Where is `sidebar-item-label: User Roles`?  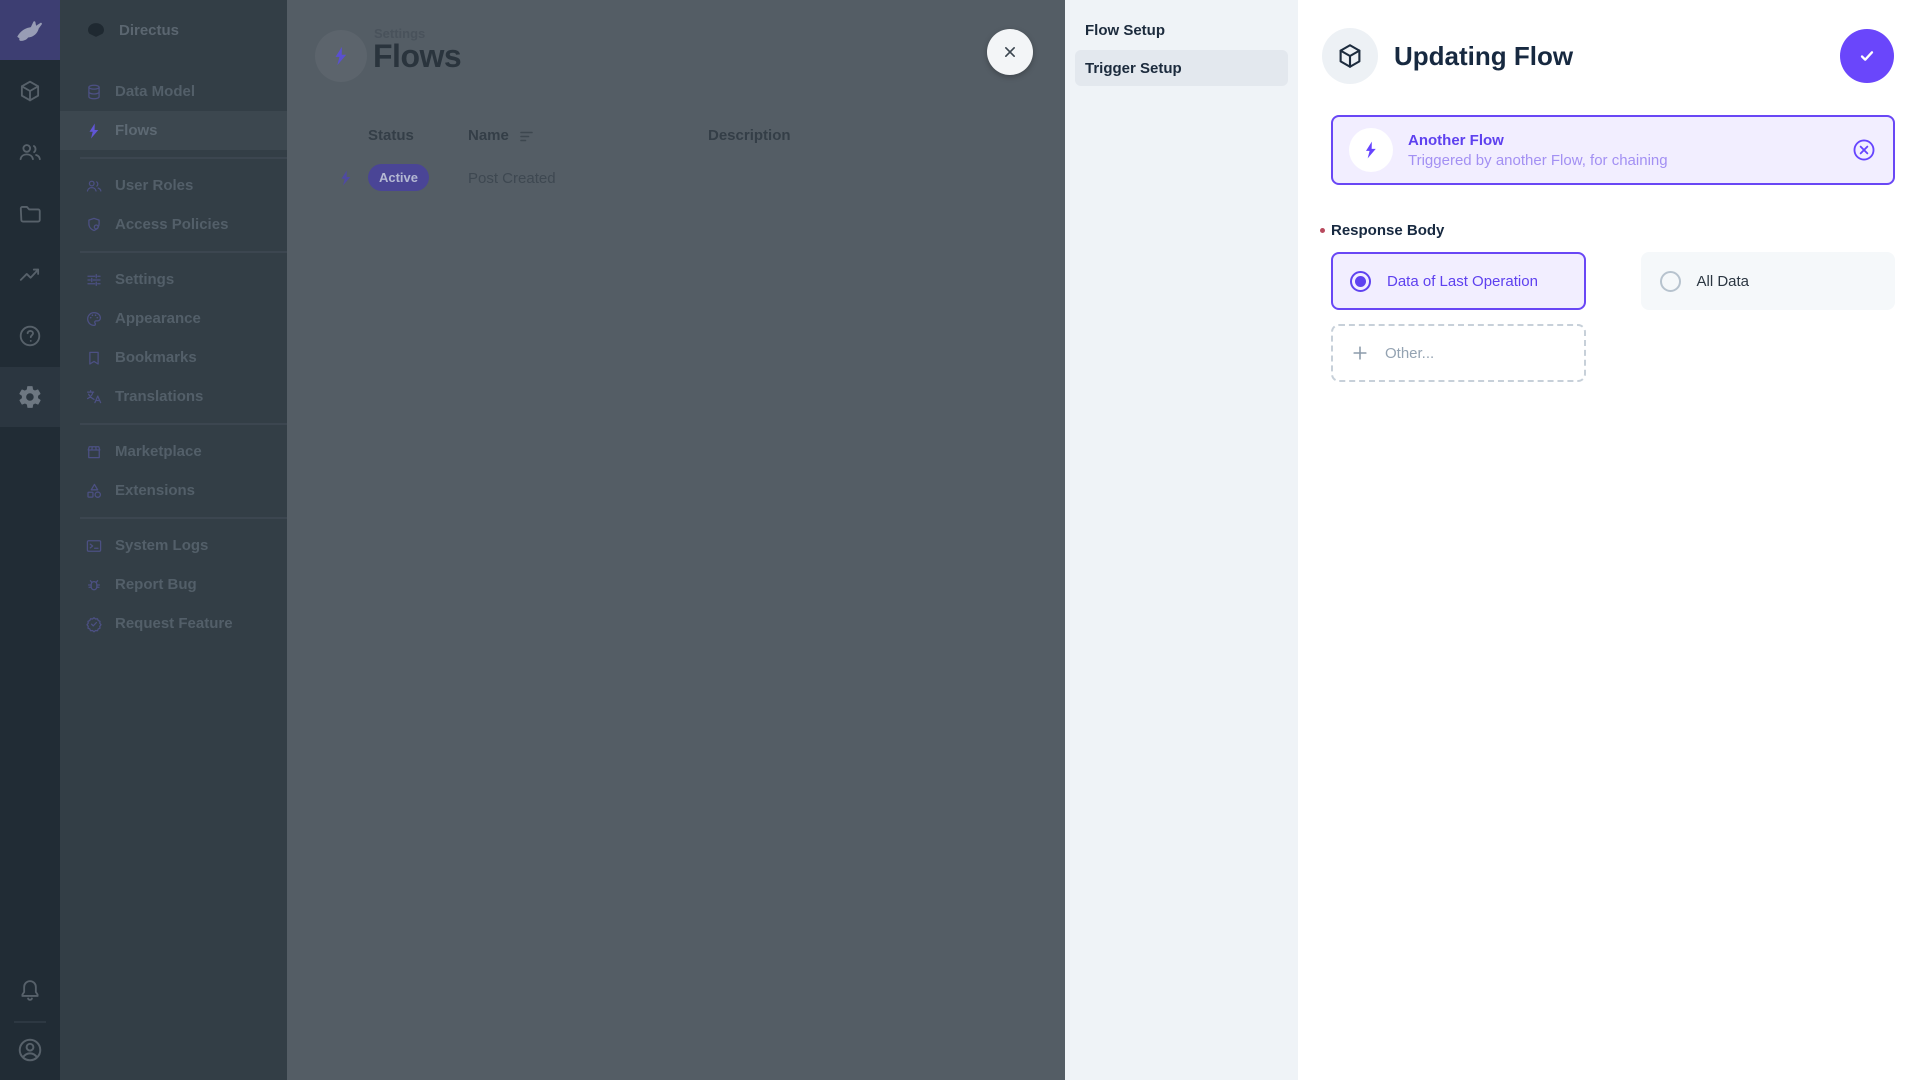 sidebar-item-label: User Roles is located at coordinates (154, 185).